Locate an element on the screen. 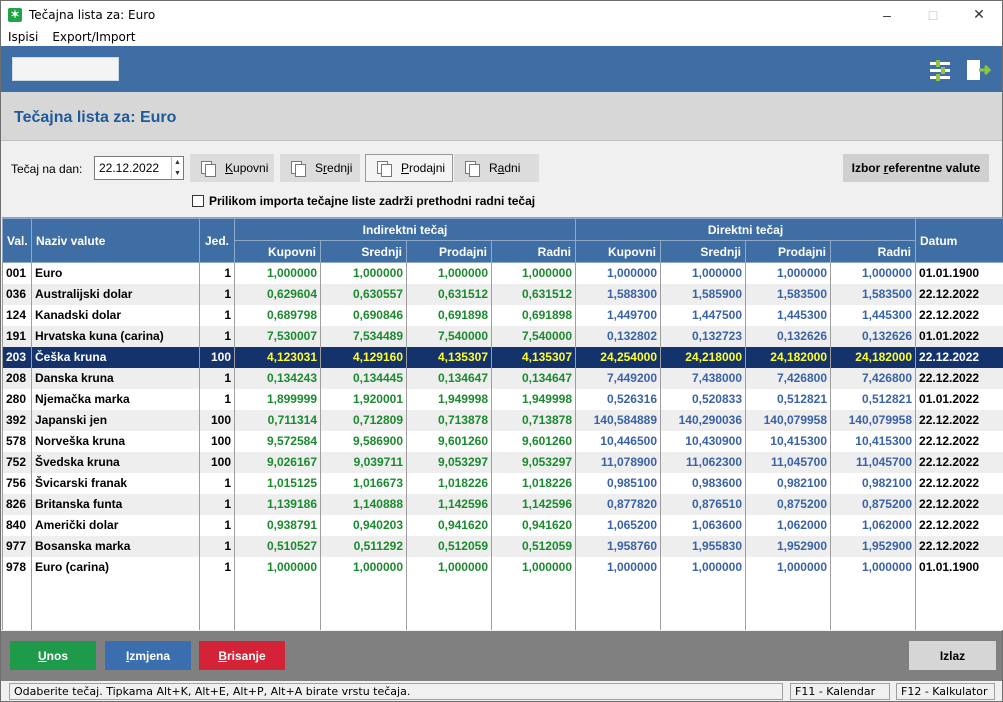 This screenshot has width=1003, height=702. exit-icon is located at coordinates (978, 70).